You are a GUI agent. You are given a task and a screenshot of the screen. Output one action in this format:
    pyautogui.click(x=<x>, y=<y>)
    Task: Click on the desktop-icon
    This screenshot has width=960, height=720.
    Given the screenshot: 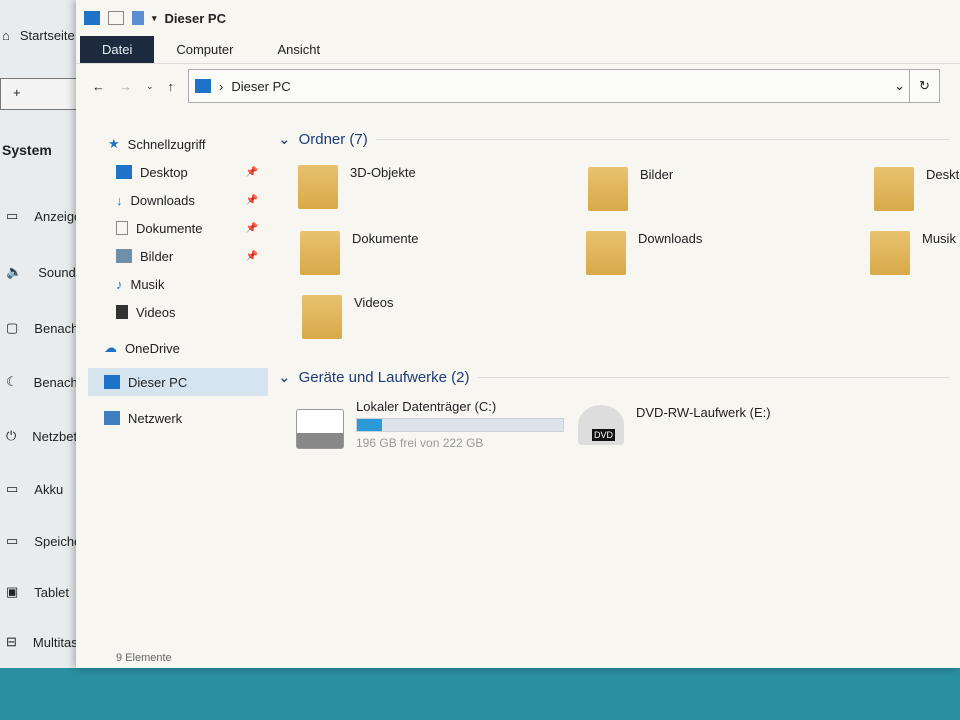 What is the action you would take?
    pyautogui.click(x=124, y=172)
    